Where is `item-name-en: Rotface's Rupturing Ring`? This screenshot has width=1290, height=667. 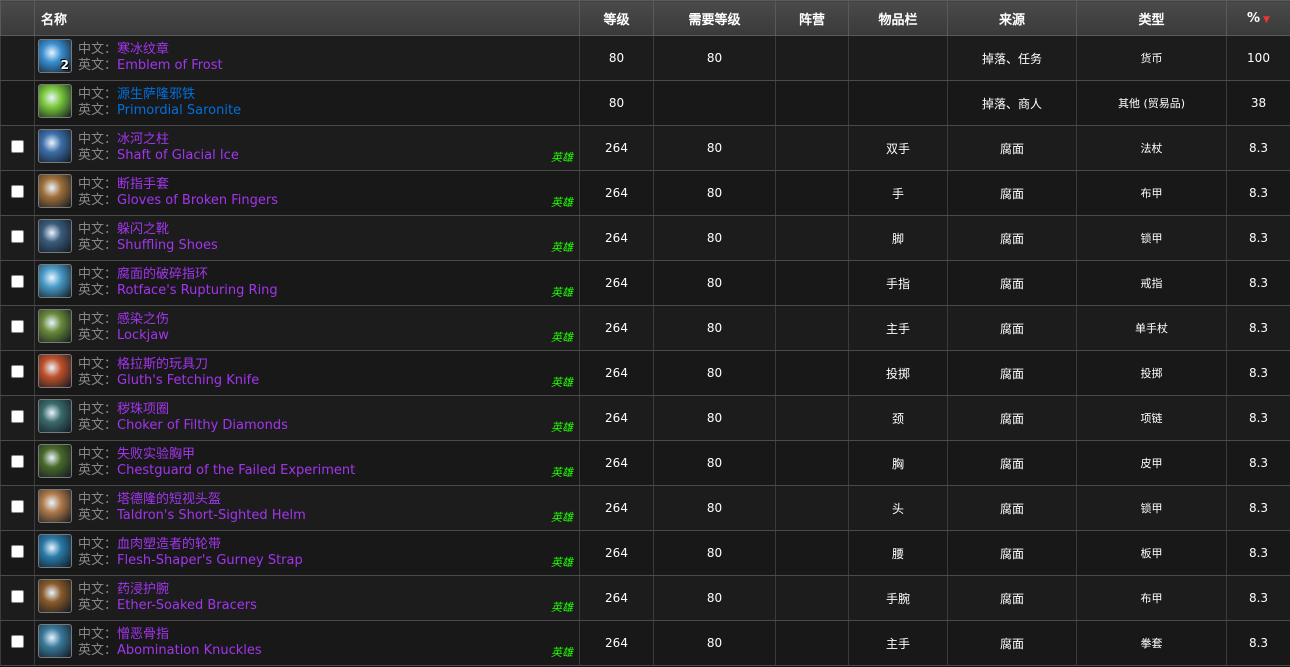
item-name-en: Rotface's Rupturing Ring is located at coordinates (197, 290).